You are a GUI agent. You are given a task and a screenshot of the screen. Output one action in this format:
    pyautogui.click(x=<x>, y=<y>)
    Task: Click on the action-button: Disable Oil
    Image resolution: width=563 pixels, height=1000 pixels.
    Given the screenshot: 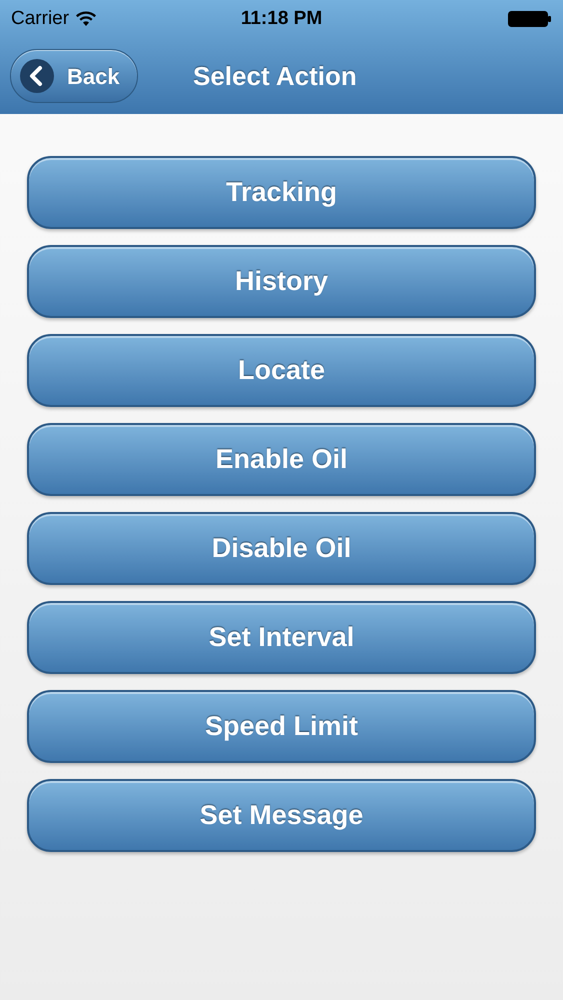 What is the action you would take?
    pyautogui.click(x=281, y=548)
    